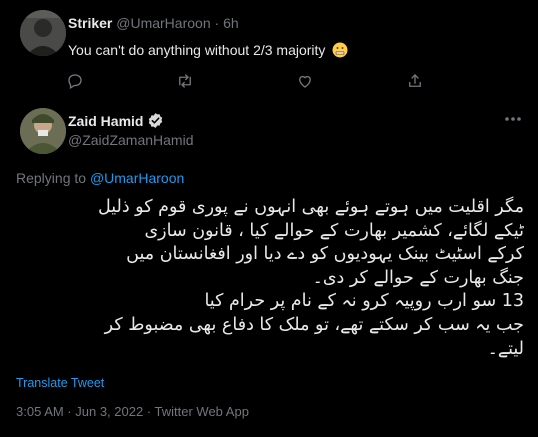 The image size is (538, 437). I want to click on main-author-name: Zaid Hamid, so click(105, 121).